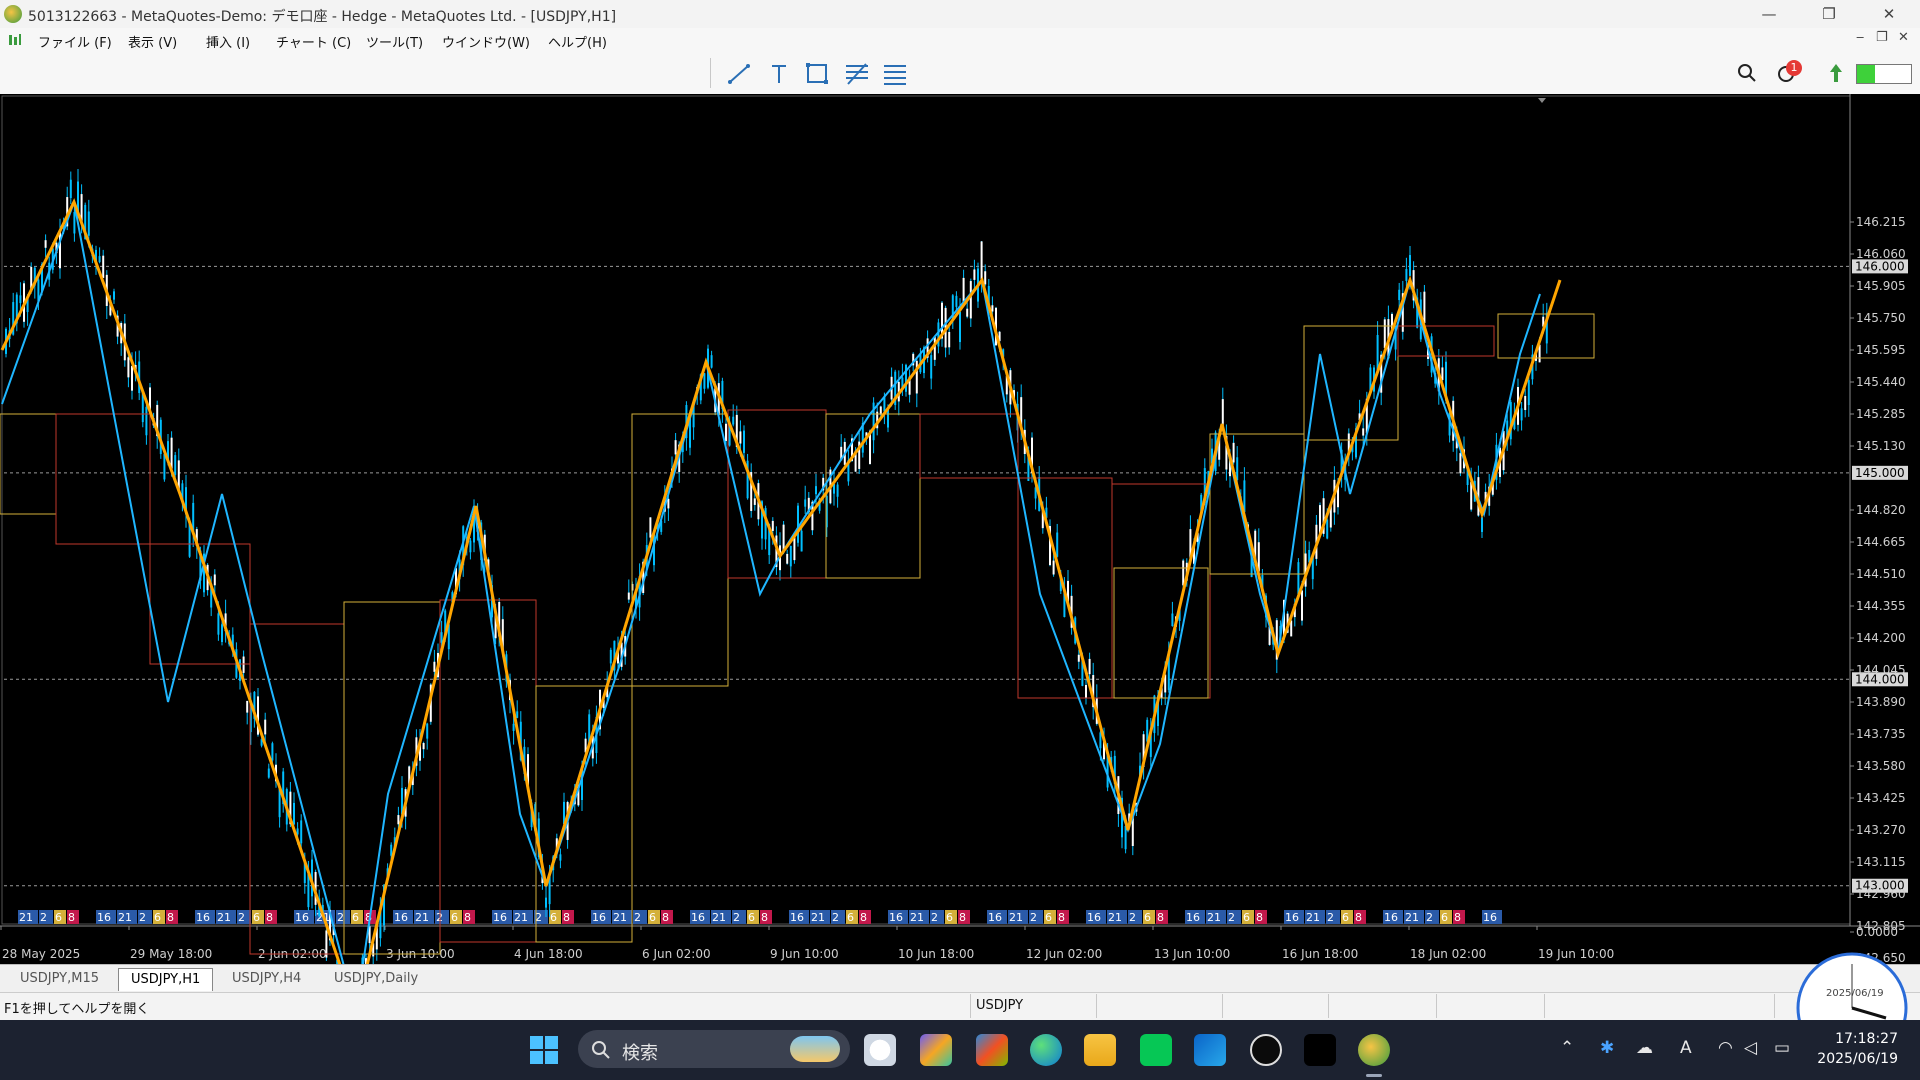 The width and height of the screenshot is (1920, 1080). Describe the element at coordinates (1046, 1050) in the screenshot. I see `edge-browser-icon` at that location.